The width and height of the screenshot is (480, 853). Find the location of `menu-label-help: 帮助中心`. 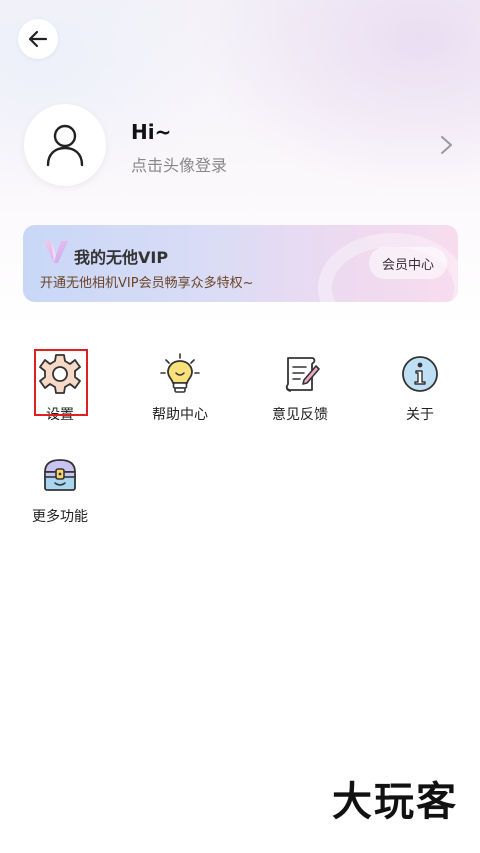

menu-label-help: 帮助中心 is located at coordinates (180, 415).